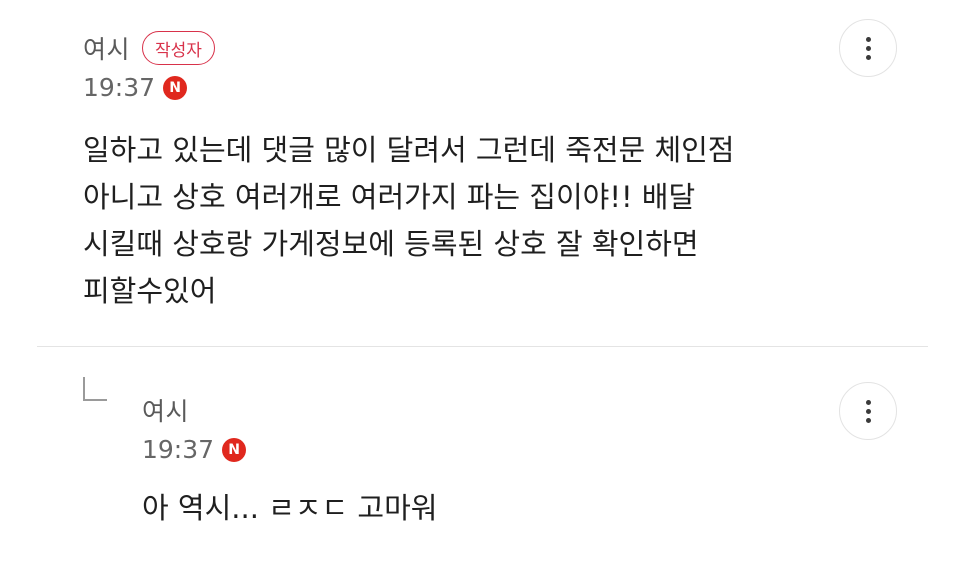 The width and height of the screenshot is (966, 572). I want to click on comment-header: 여시 작성자, so click(149, 48).